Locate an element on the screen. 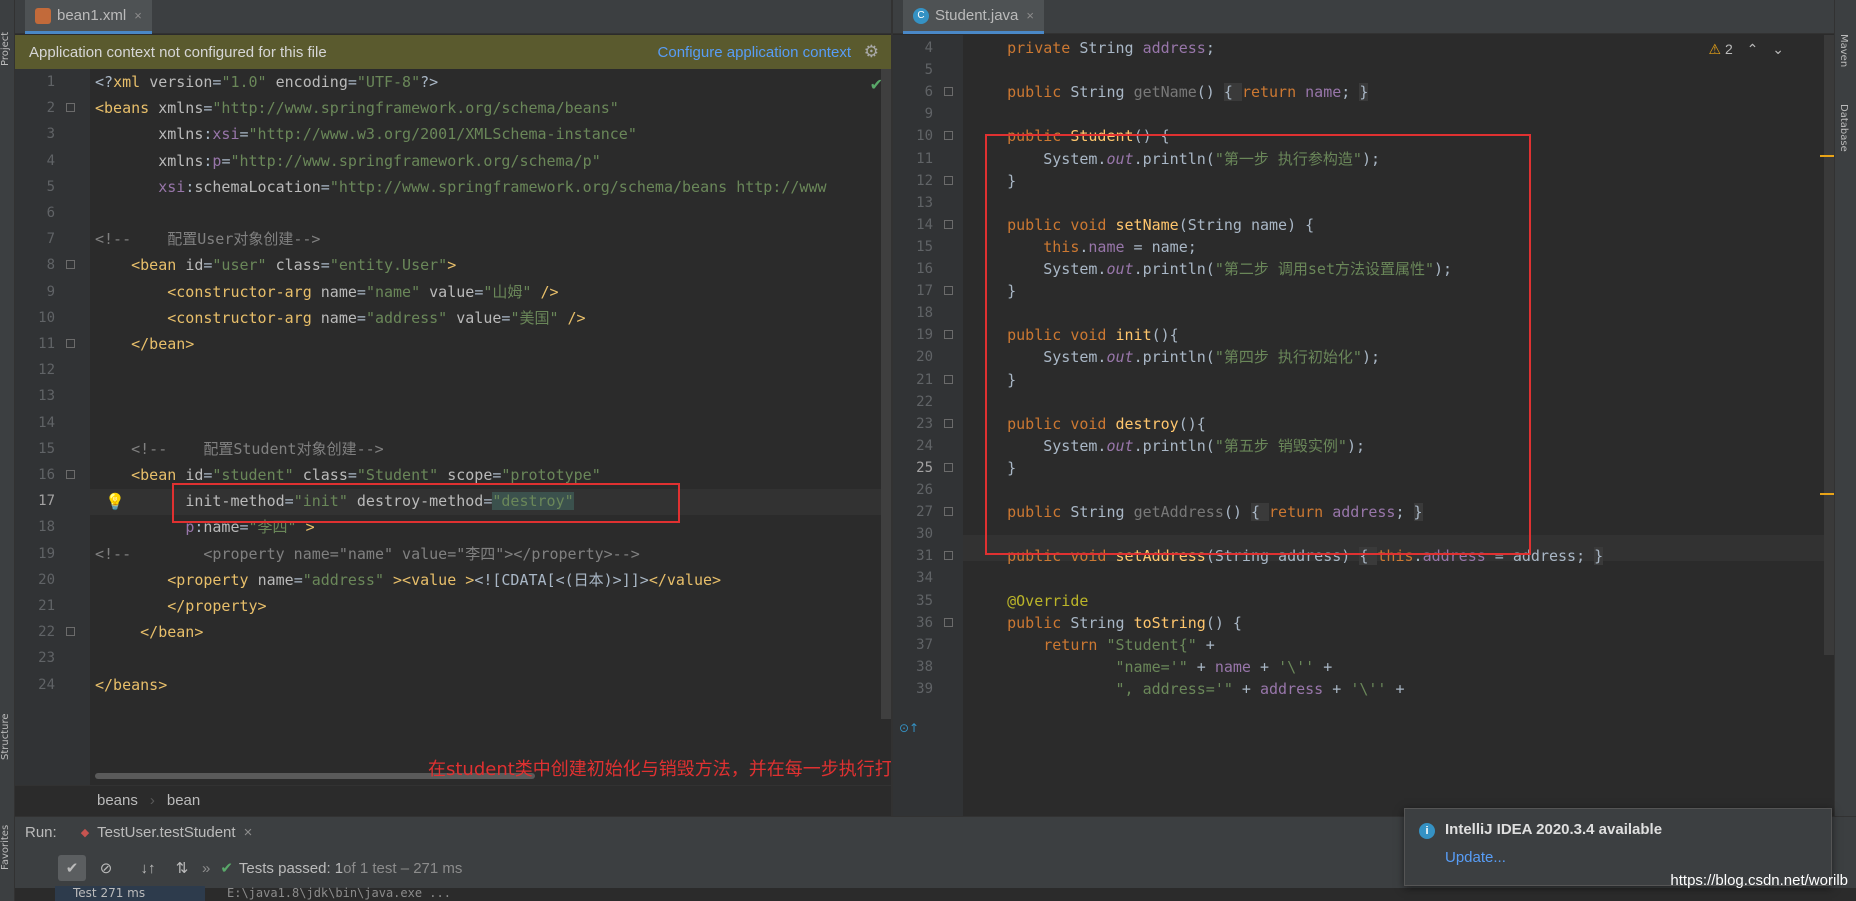  override-gutter-icon: ⊙↑ is located at coordinates (909, 728).